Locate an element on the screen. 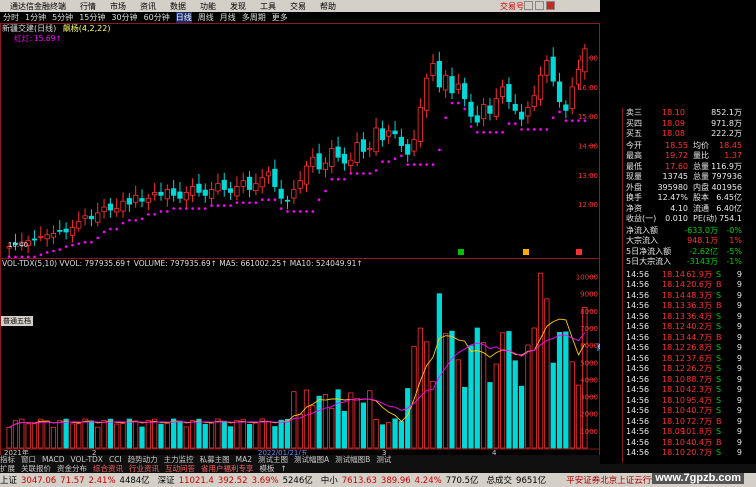  index-pct: 2.41% is located at coordinates (102, 481).